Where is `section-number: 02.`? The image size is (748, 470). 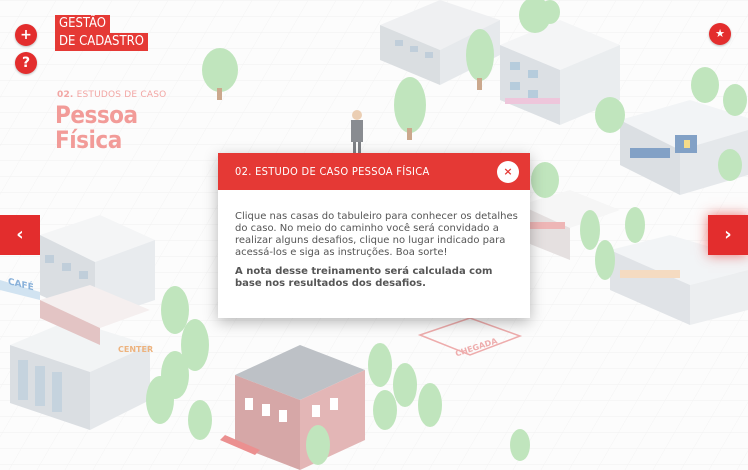
section-number: 02. is located at coordinates (65, 95).